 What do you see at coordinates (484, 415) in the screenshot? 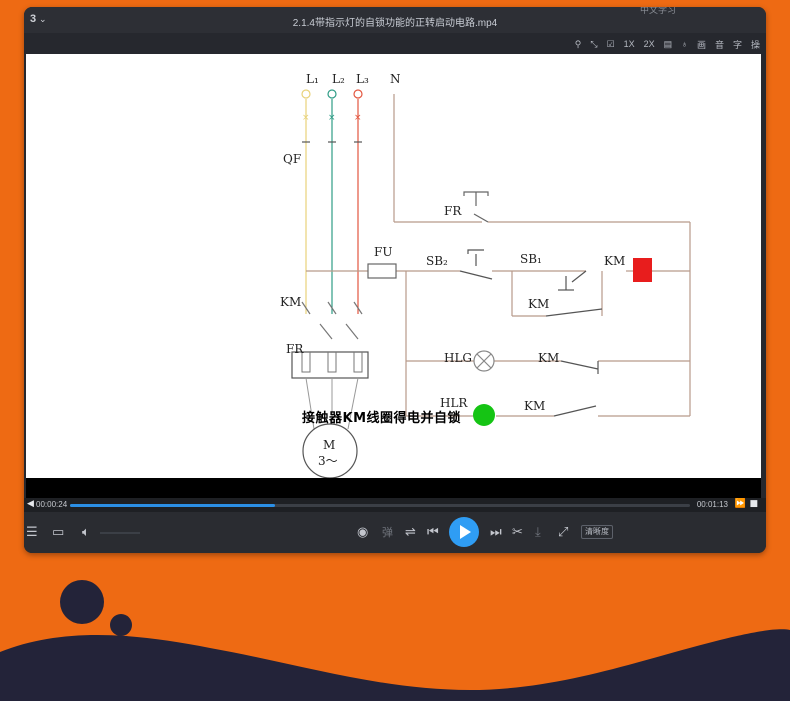
I see `hlr-lamp` at bounding box center [484, 415].